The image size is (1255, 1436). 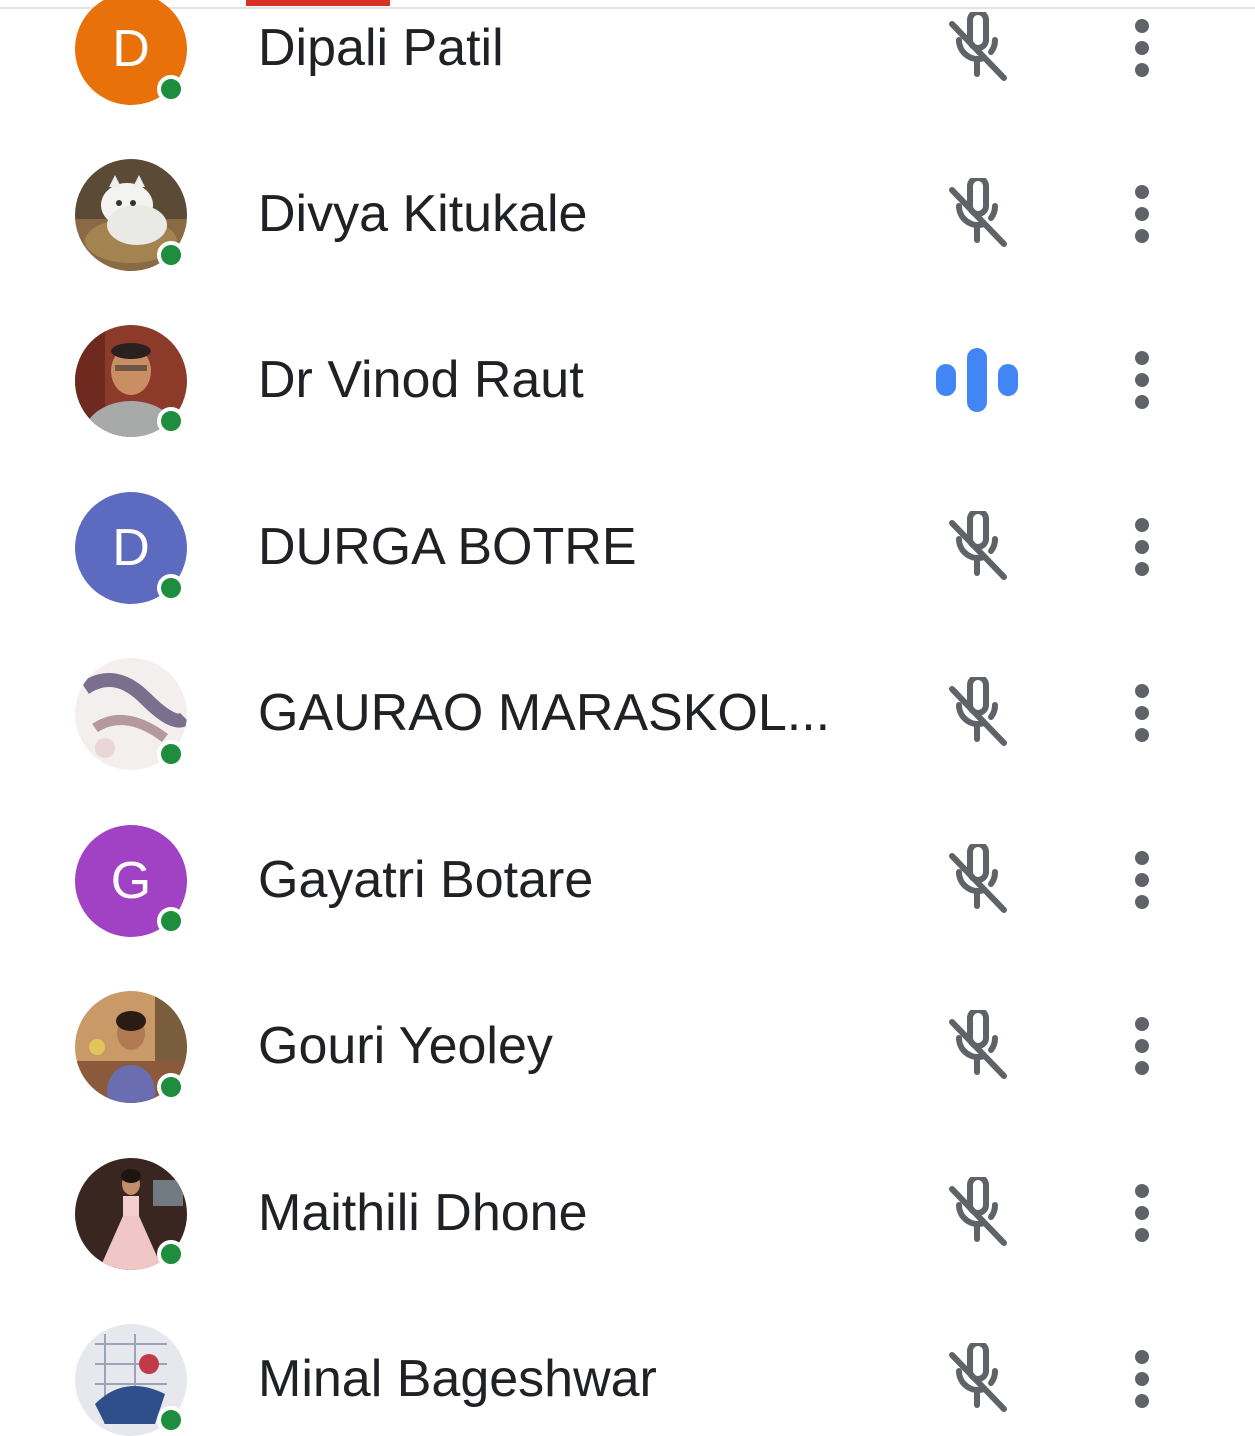 I want to click on participant-name: Divya Kitukale, so click(x=423, y=214).